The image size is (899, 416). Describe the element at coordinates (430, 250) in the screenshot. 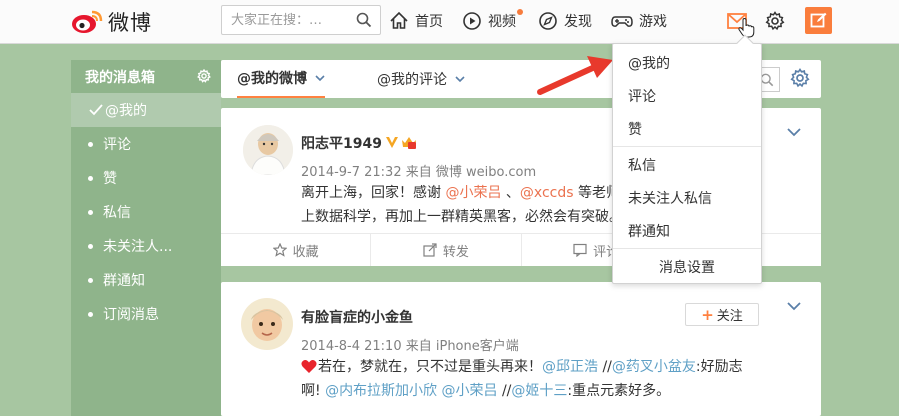

I see `repost-icon` at that location.